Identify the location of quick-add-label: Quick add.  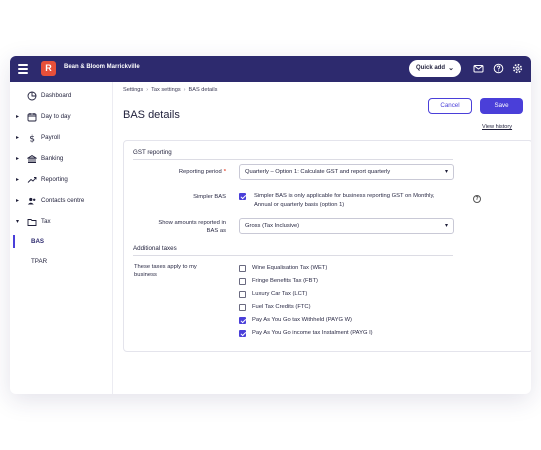
(431, 68).